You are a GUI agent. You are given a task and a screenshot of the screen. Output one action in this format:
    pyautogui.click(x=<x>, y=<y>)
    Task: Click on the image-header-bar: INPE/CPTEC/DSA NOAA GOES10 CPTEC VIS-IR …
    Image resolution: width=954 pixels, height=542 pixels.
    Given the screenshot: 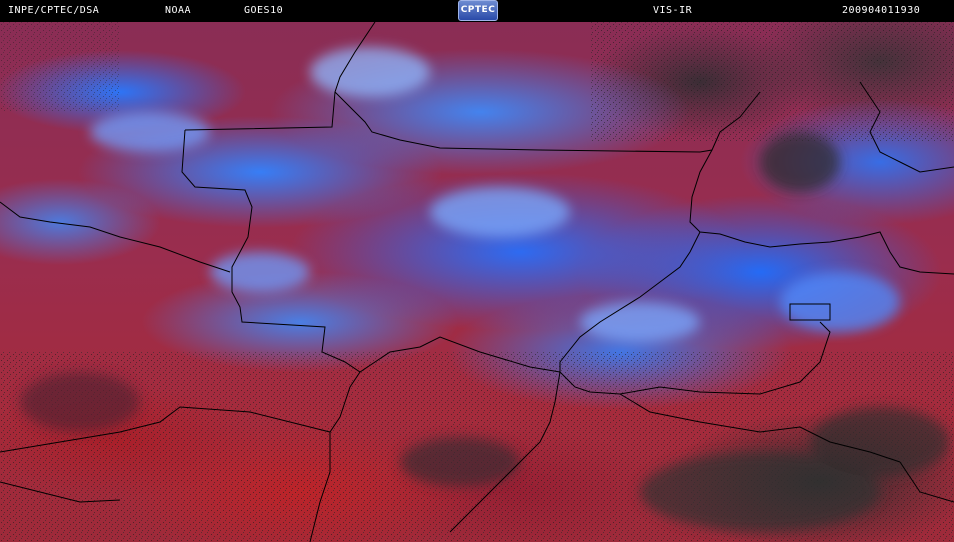 What is the action you would take?
    pyautogui.click(x=477, y=11)
    